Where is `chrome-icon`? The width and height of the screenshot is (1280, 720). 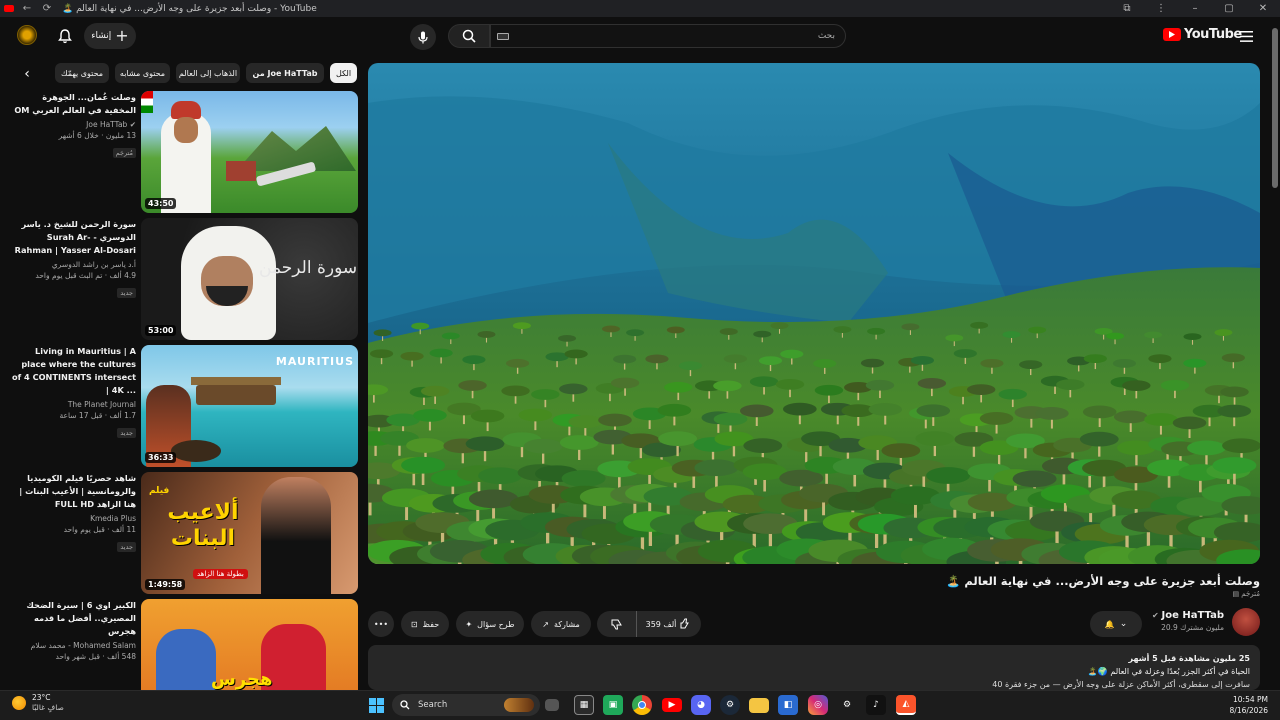
chrome-icon is located at coordinates (642, 705).